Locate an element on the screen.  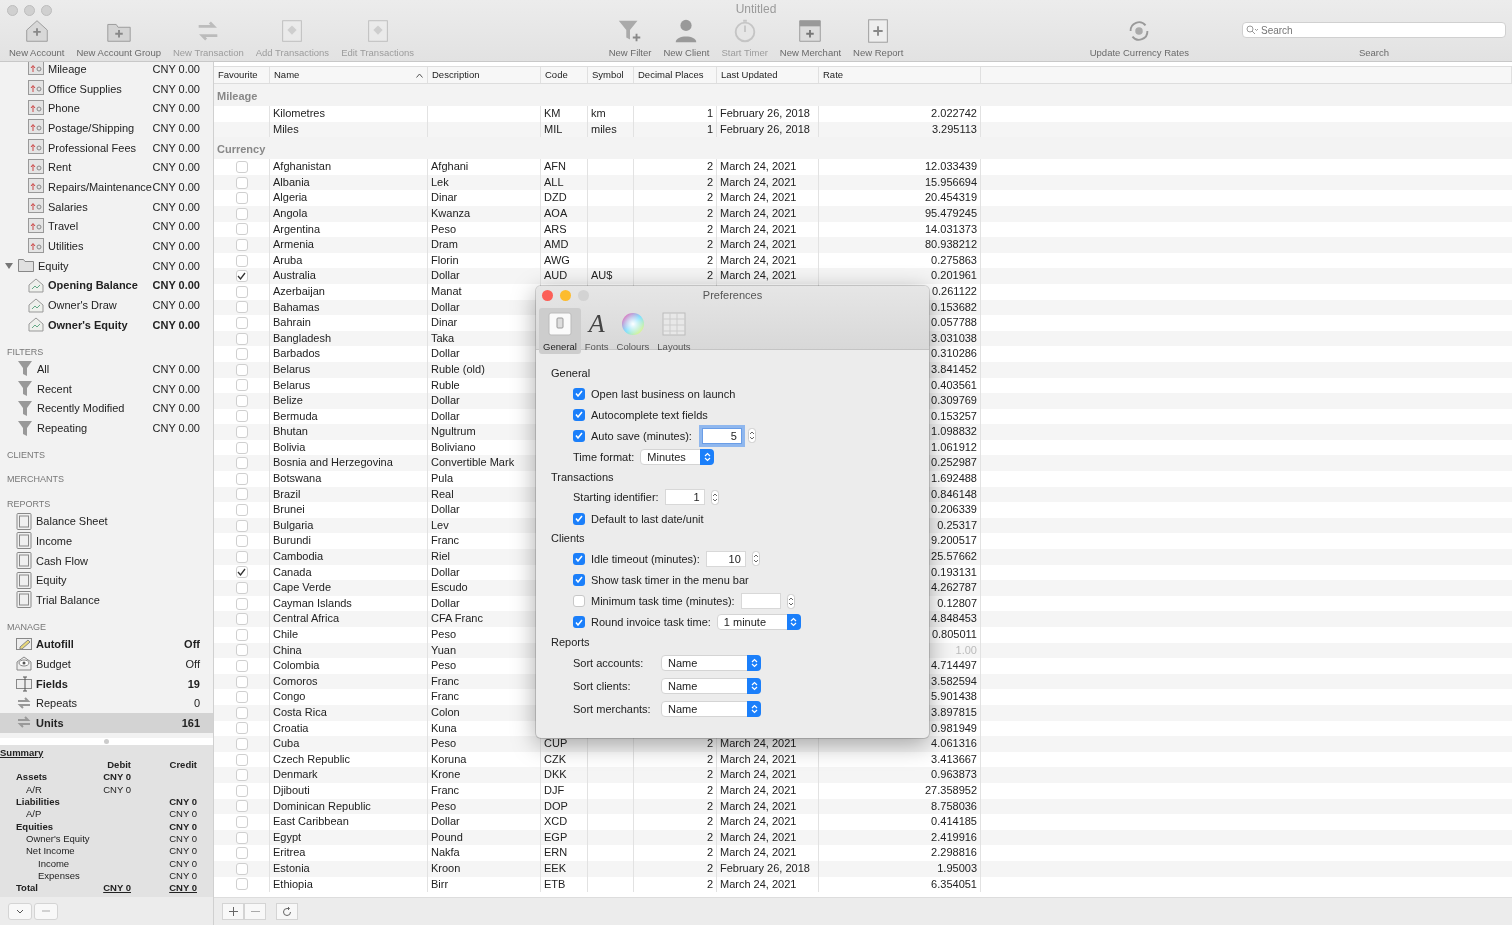
sidebar-item: Balance Sheet is located at coordinates (106, 521).